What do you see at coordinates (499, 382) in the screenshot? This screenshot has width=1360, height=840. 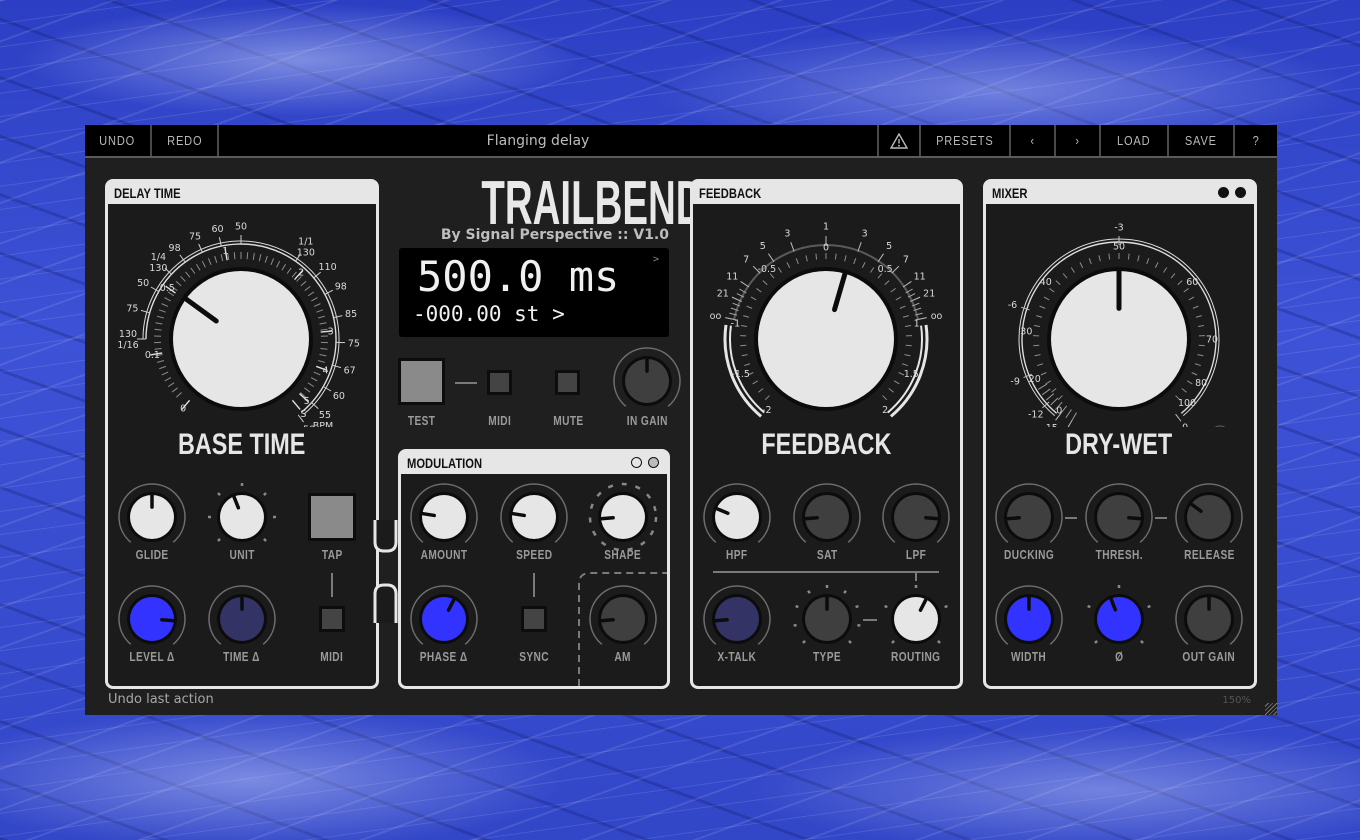 I see `test-midi-button` at bounding box center [499, 382].